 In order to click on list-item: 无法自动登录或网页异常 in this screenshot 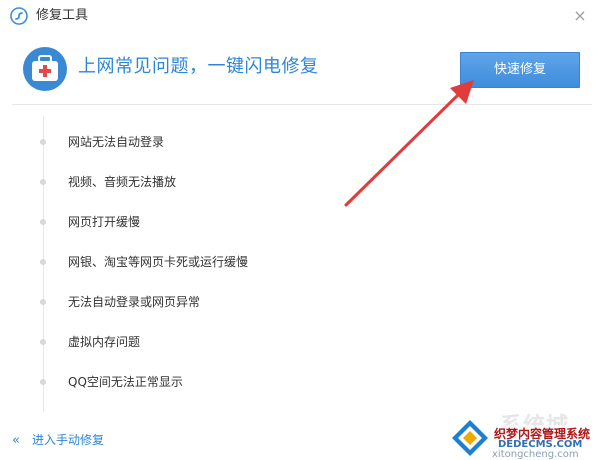, I will do `click(240, 302)`.